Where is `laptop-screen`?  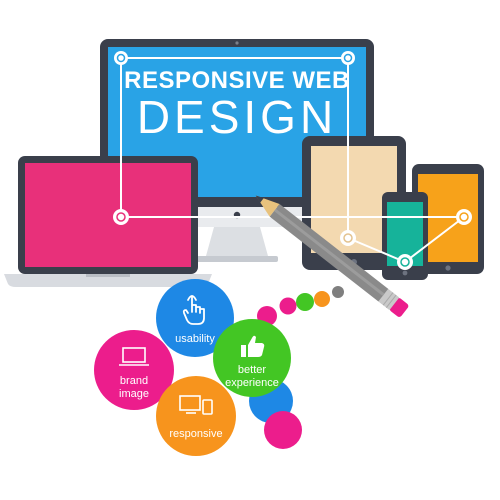
laptop-screen is located at coordinates (108, 215).